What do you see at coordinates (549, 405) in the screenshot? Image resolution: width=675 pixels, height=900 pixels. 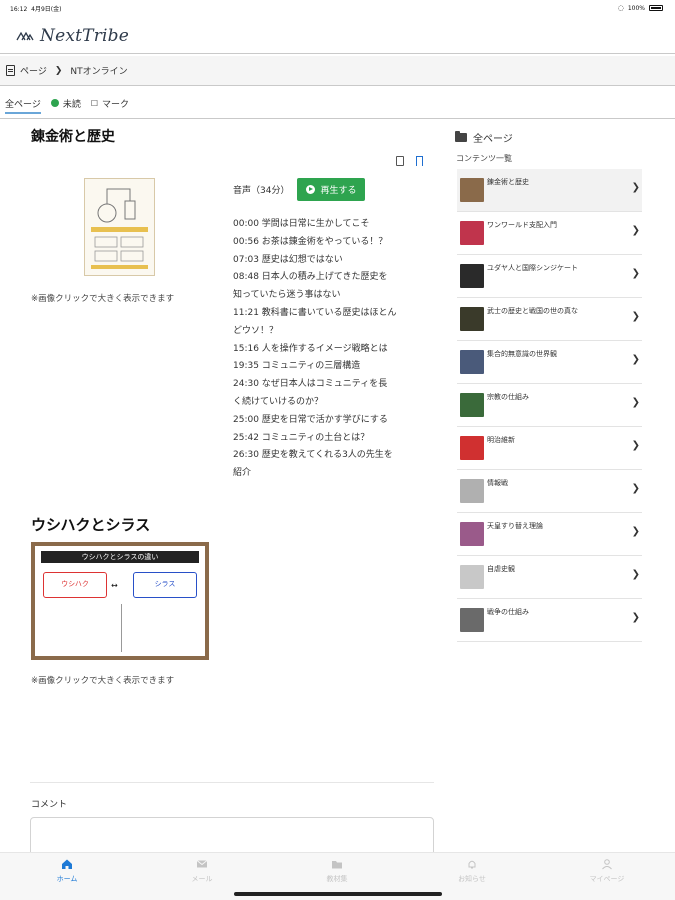 I see `list-item: 宗教の仕組み ❯` at bounding box center [549, 405].